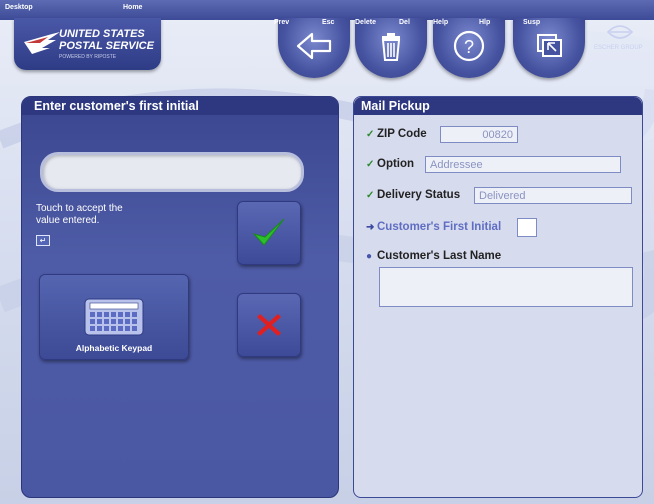 The width and height of the screenshot is (654, 504). What do you see at coordinates (282, 22) in the screenshot?
I see `prev-label: Prev` at bounding box center [282, 22].